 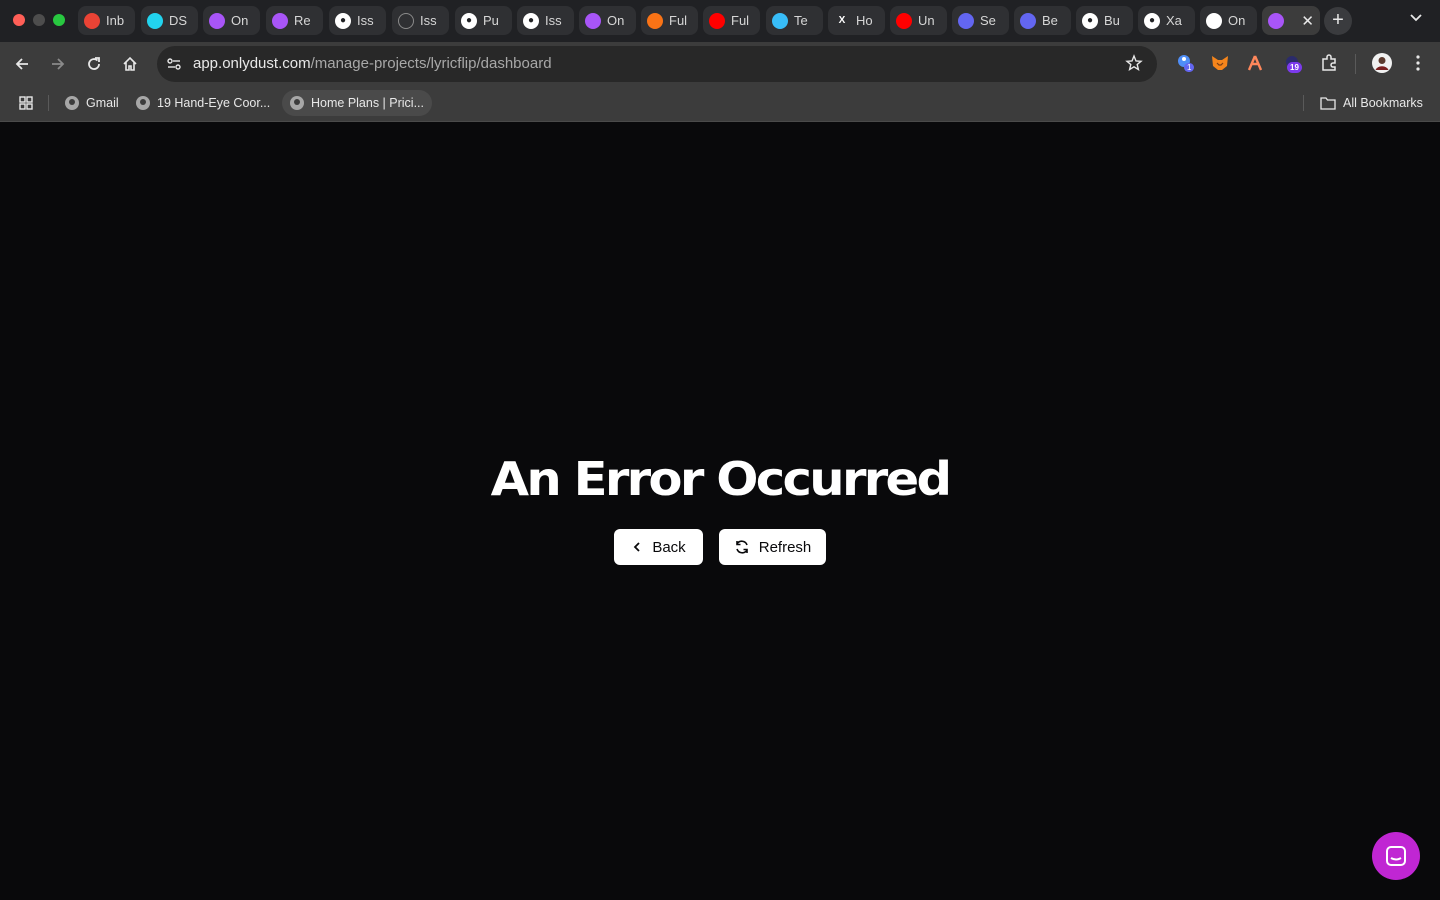 I want to click on tab-title: Un, so click(x=926, y=20).